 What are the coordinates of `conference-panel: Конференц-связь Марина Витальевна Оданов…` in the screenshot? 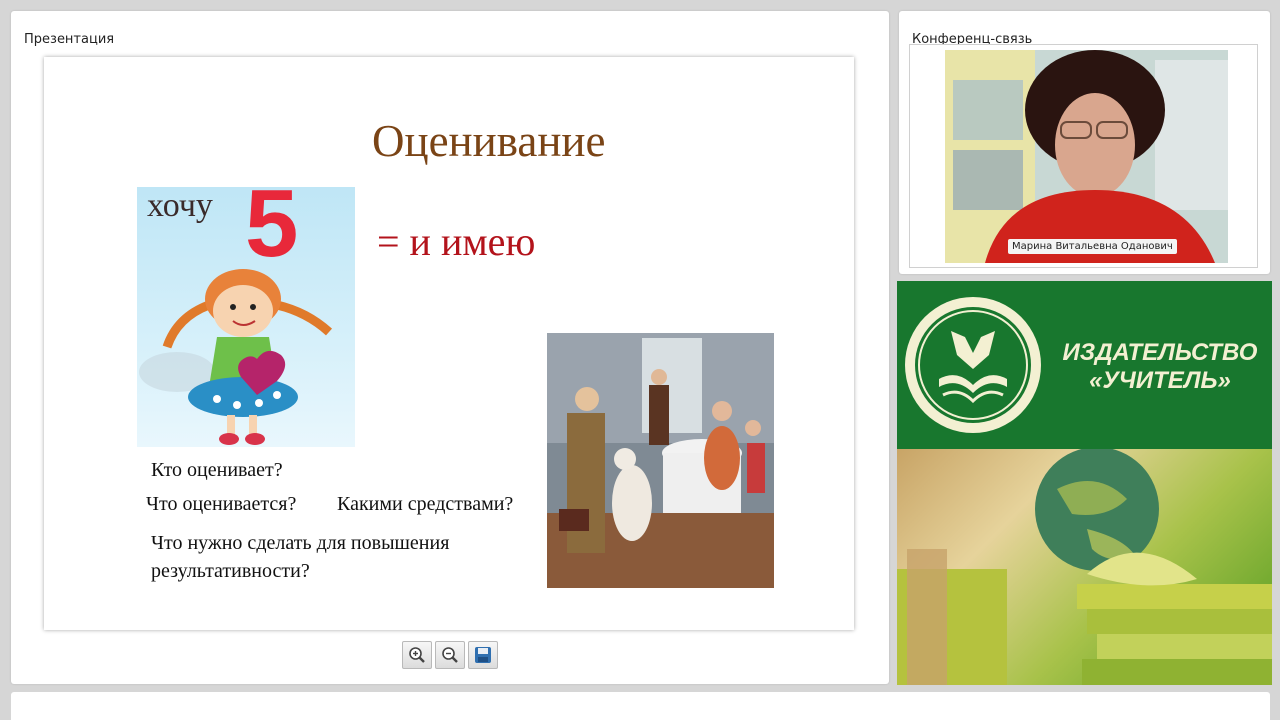 It's located at (1084, 142).